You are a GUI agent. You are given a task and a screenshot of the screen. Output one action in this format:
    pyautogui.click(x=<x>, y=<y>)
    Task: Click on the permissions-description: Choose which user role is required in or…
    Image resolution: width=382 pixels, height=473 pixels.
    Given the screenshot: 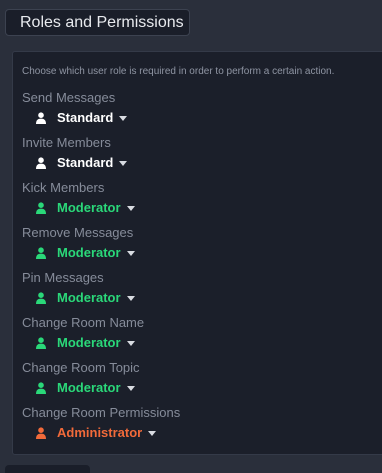 What is the action you would take?
    pyautogui.click(x=178, y=71)
    